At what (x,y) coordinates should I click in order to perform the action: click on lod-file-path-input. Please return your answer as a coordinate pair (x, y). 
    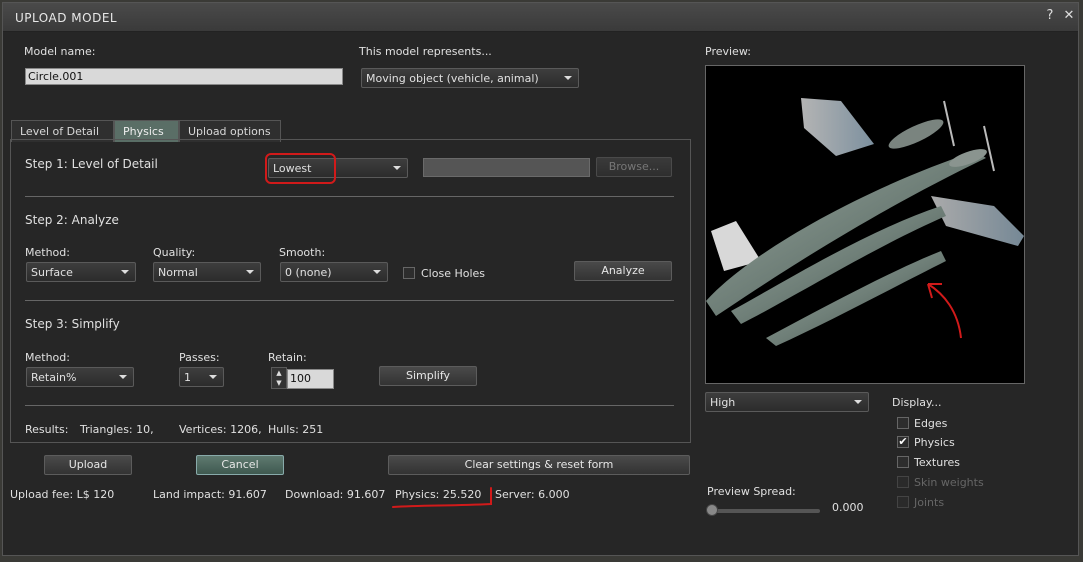
    Looking at the image, I should click on (506, 167).